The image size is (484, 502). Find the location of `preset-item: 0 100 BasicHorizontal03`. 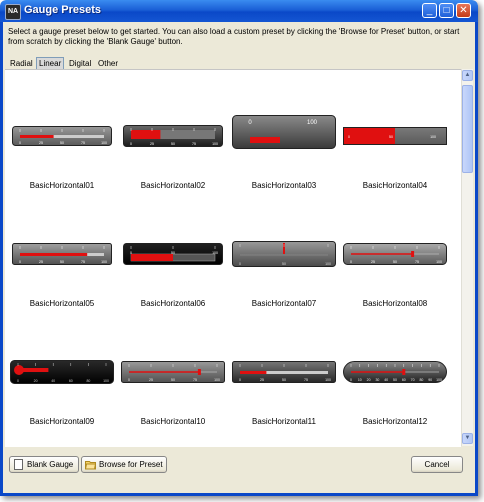

preset-item: 0 100 BasicHorizontal03 is located at coordinates (284, 155).